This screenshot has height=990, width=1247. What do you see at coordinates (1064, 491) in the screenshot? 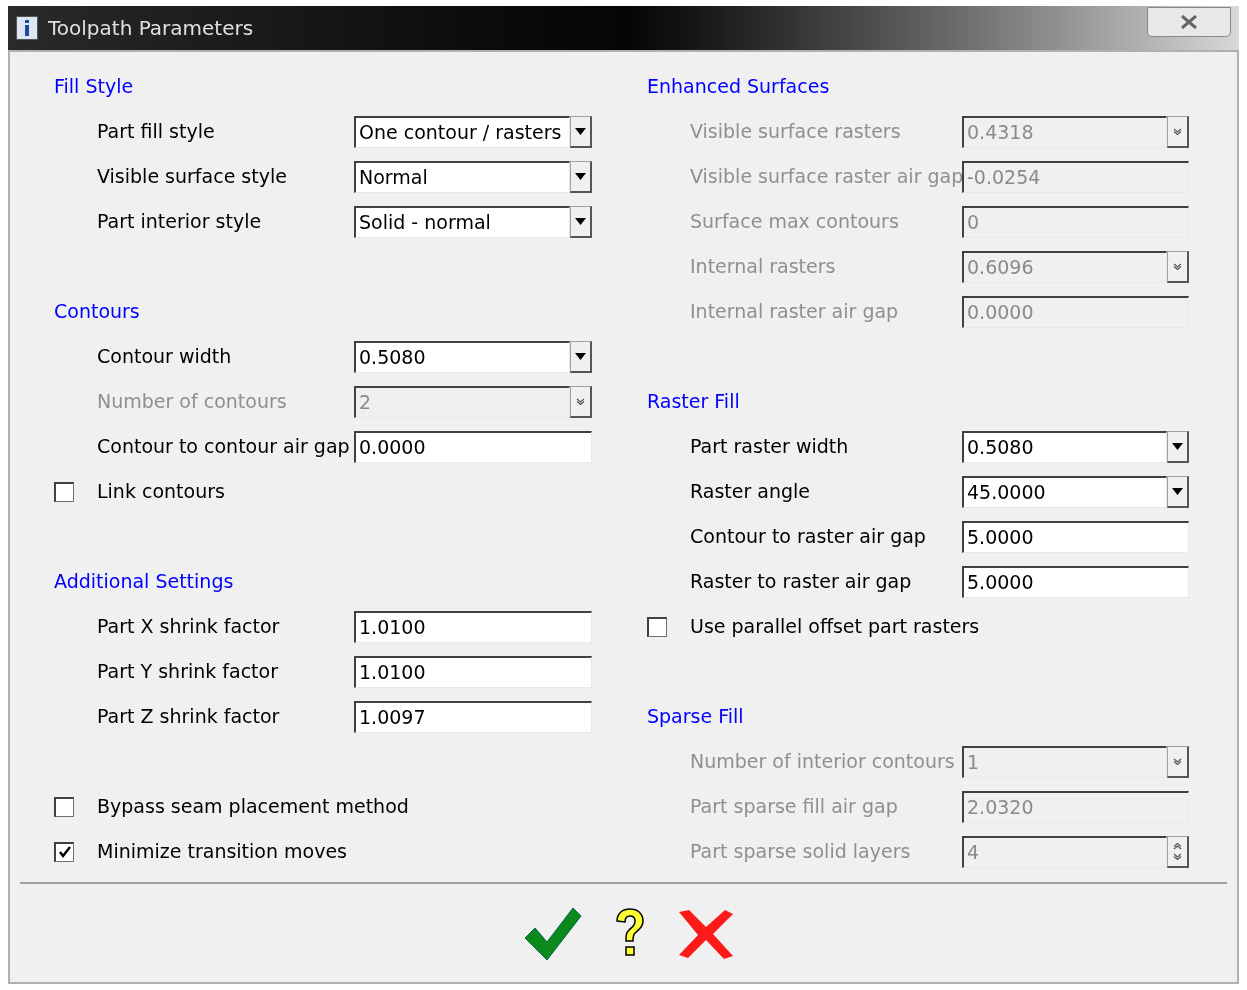
I see `dropdown-field: 45.0000` at bounding box center [1064, 491].